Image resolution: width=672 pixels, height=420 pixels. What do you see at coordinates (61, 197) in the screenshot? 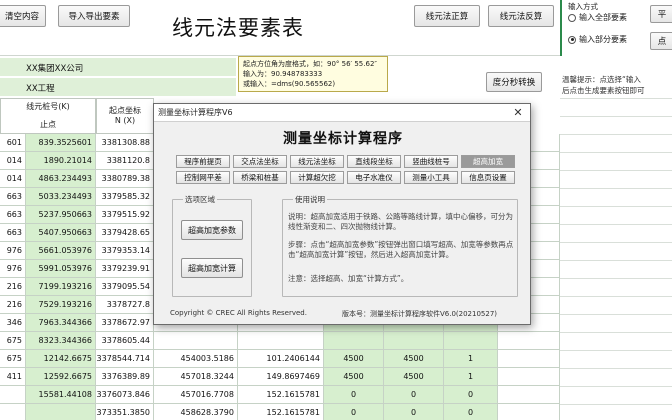
I see `grid-cell: 5033.234493` at bounding box center [61, 197].